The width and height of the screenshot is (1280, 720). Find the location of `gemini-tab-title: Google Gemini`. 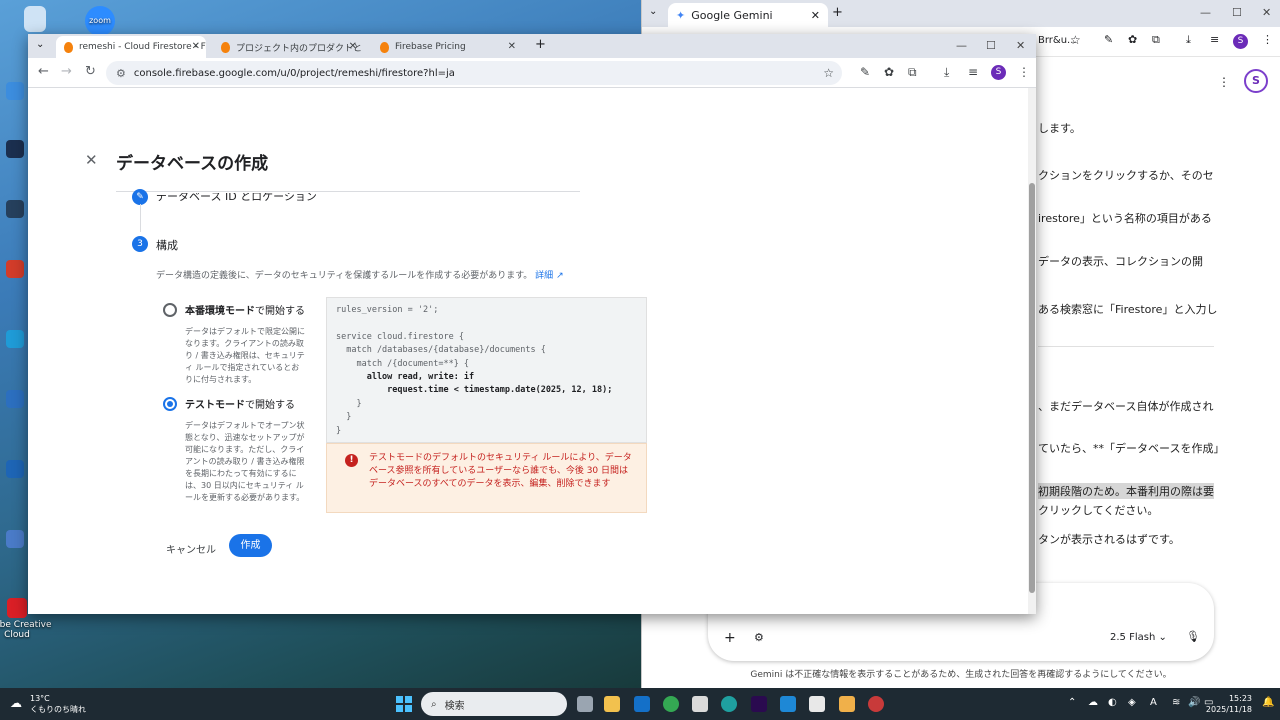

gemini-tab-title: Google Gemini is located at coordinates (732, 15).